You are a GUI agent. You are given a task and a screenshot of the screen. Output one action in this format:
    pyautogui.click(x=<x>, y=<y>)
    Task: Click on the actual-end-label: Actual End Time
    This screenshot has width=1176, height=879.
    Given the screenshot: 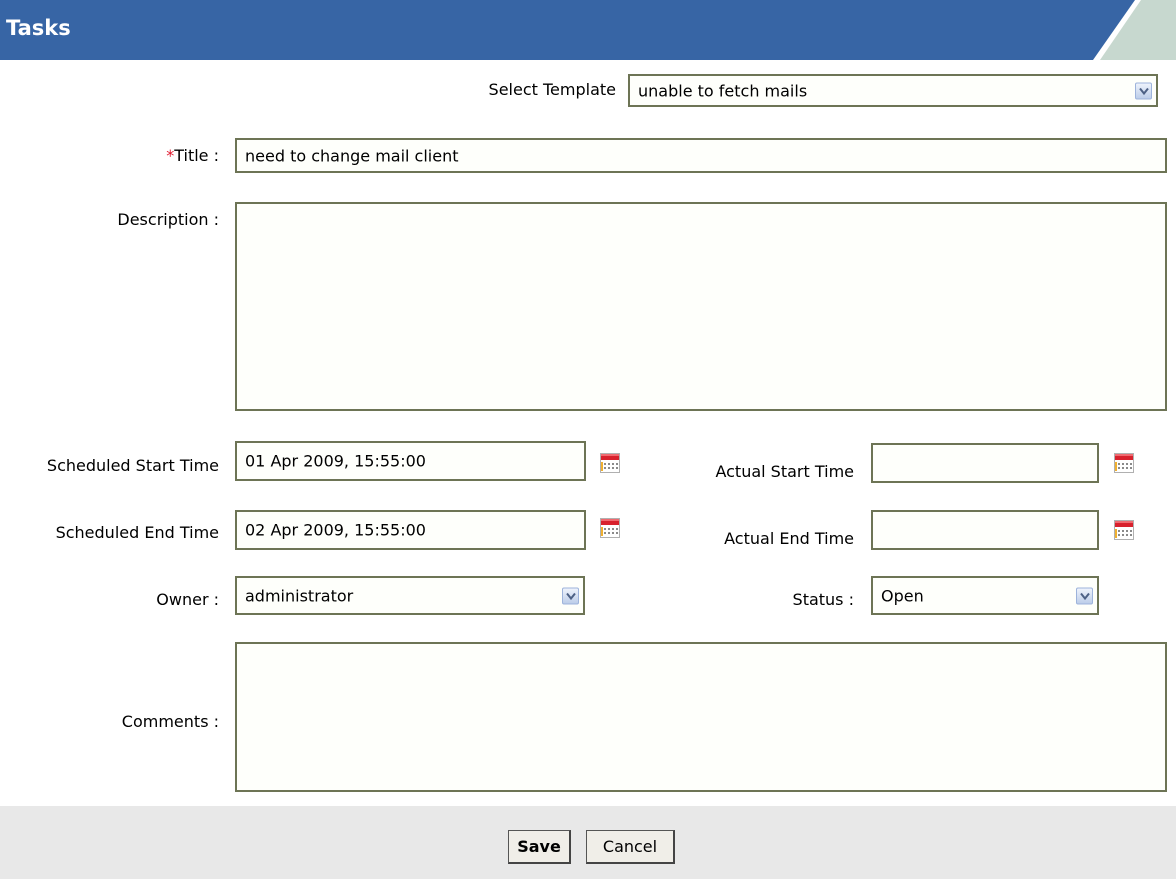 What is the action you would take?
    pyautogui.click(x=789, y=538)
    